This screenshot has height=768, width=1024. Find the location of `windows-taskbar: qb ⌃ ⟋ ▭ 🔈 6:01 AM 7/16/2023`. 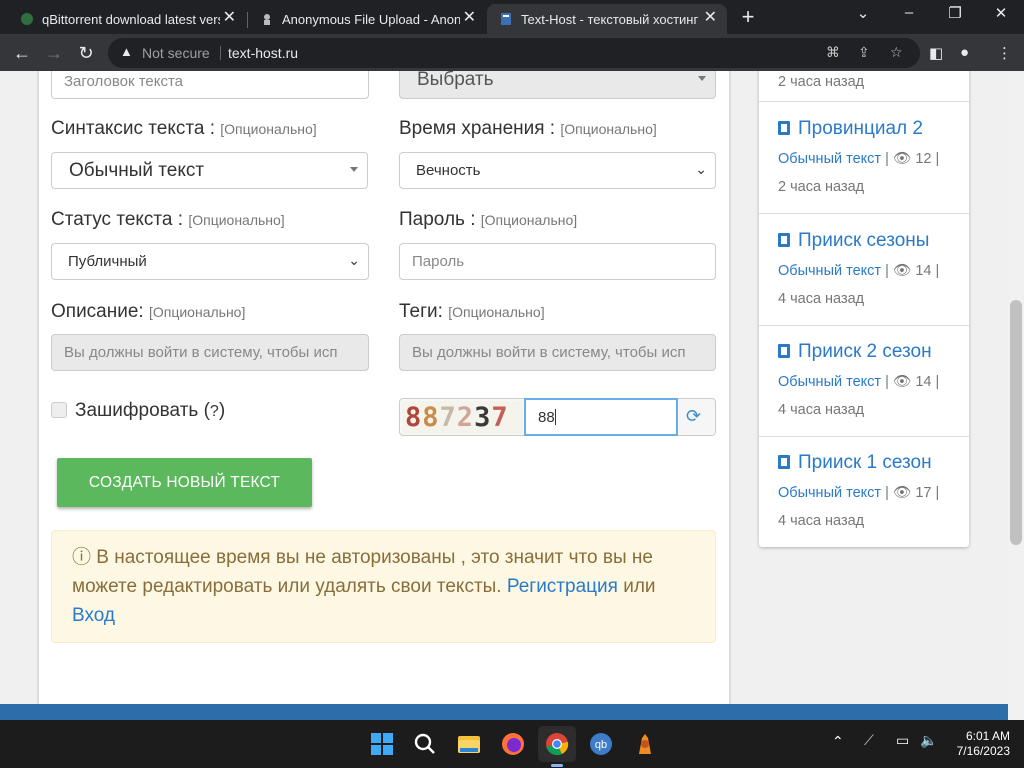

windows-taskbar: qb ⌃ ⟋ ▭ 🔈 6:01 AM 7/16/2023 is located at coordinates (512, 744).